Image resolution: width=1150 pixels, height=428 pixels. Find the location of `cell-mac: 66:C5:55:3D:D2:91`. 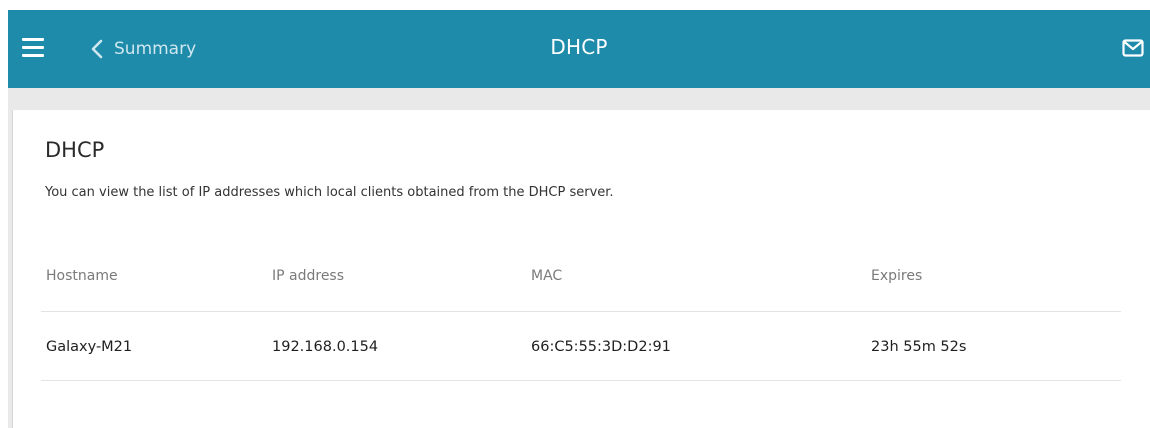

cell-mac: 66:C5:55:3D:D2:91 is located at coordinates (601, 347).